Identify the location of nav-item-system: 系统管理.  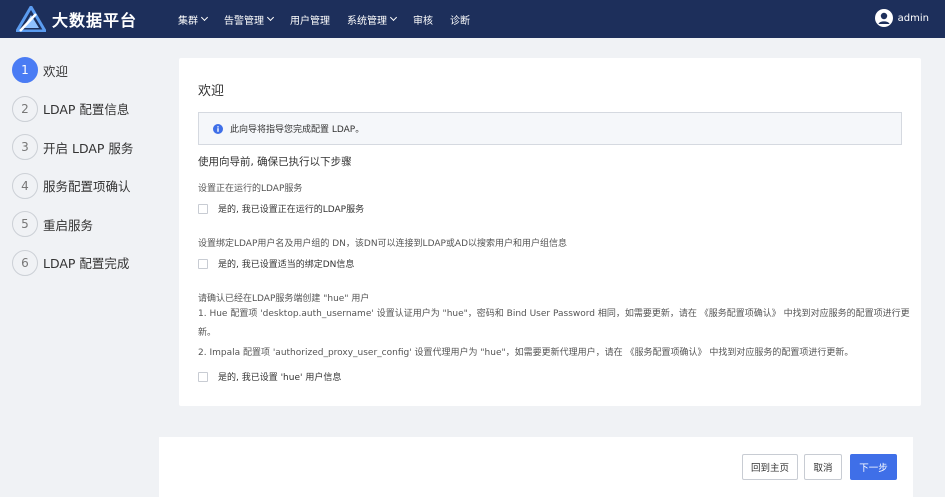
(372, 19).